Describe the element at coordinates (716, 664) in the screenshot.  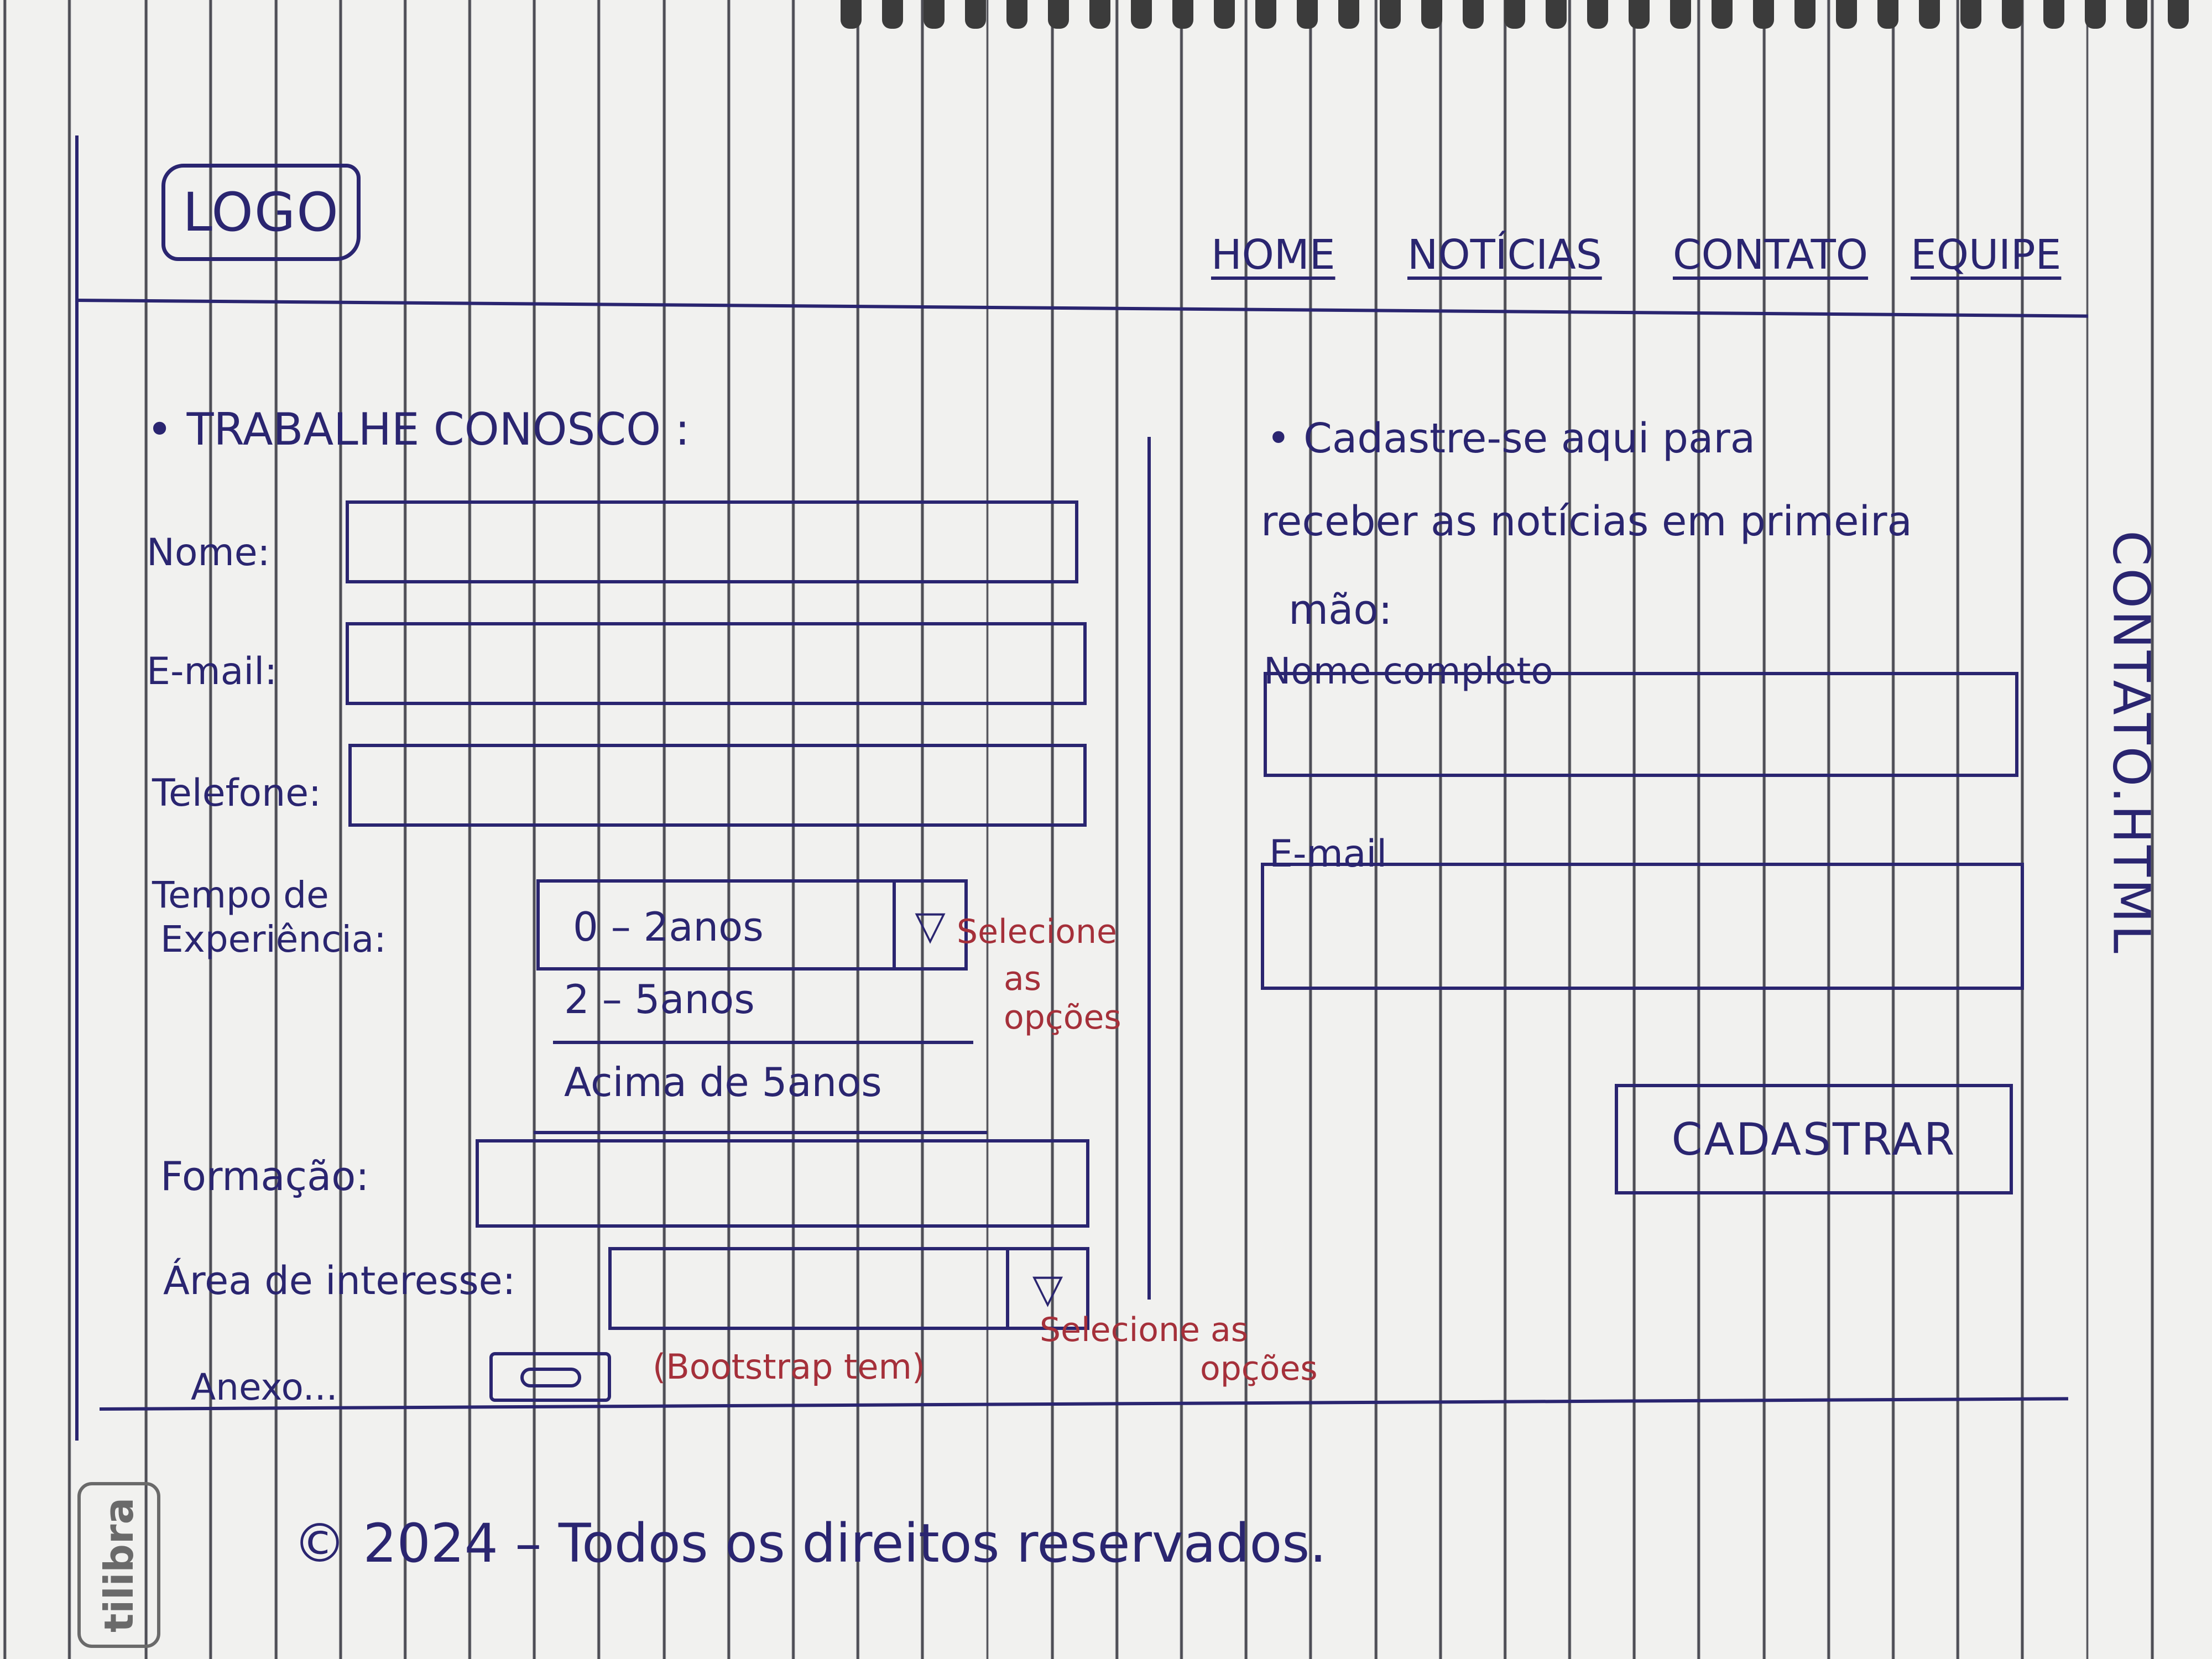
I see `email-input` at that location.